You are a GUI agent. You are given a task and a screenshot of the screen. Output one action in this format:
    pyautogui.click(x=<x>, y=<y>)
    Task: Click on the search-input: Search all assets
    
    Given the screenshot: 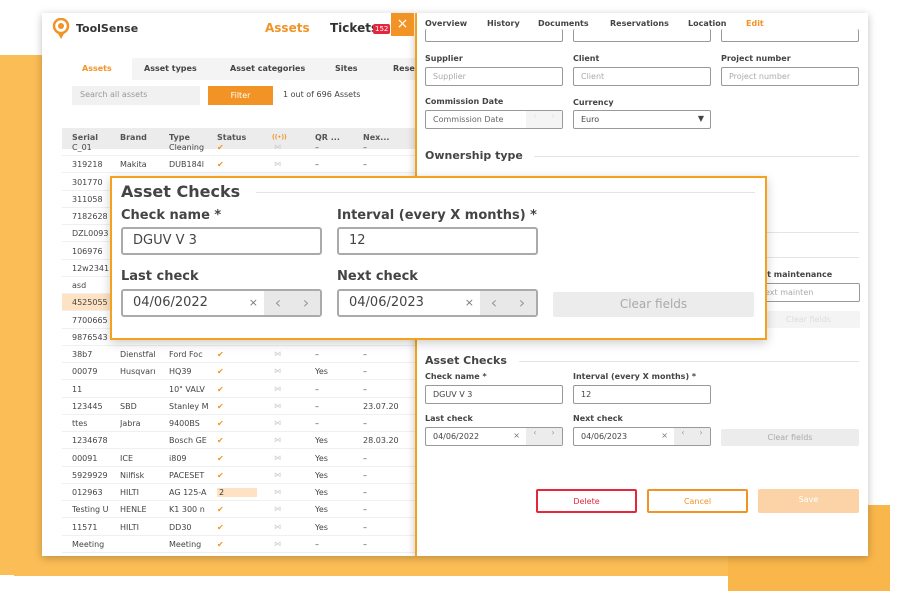 What is the action you would take?
    pyautogui.click(x=136, y=95)
    